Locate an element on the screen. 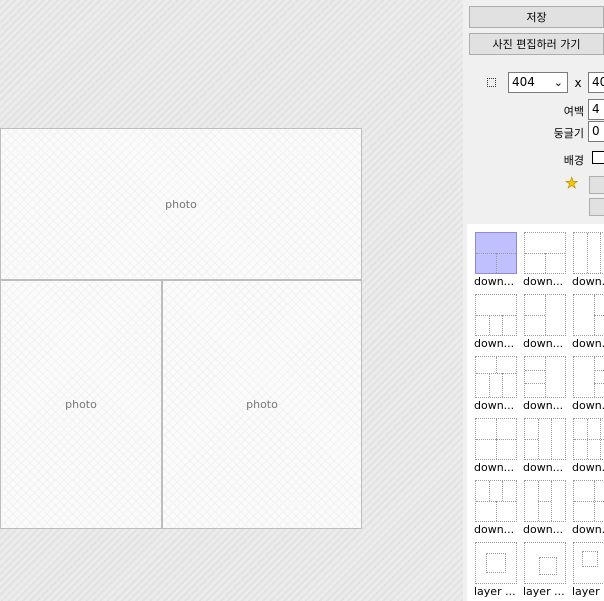  photo-cell-bottom-left: photo is located at coordinates (81, 404).